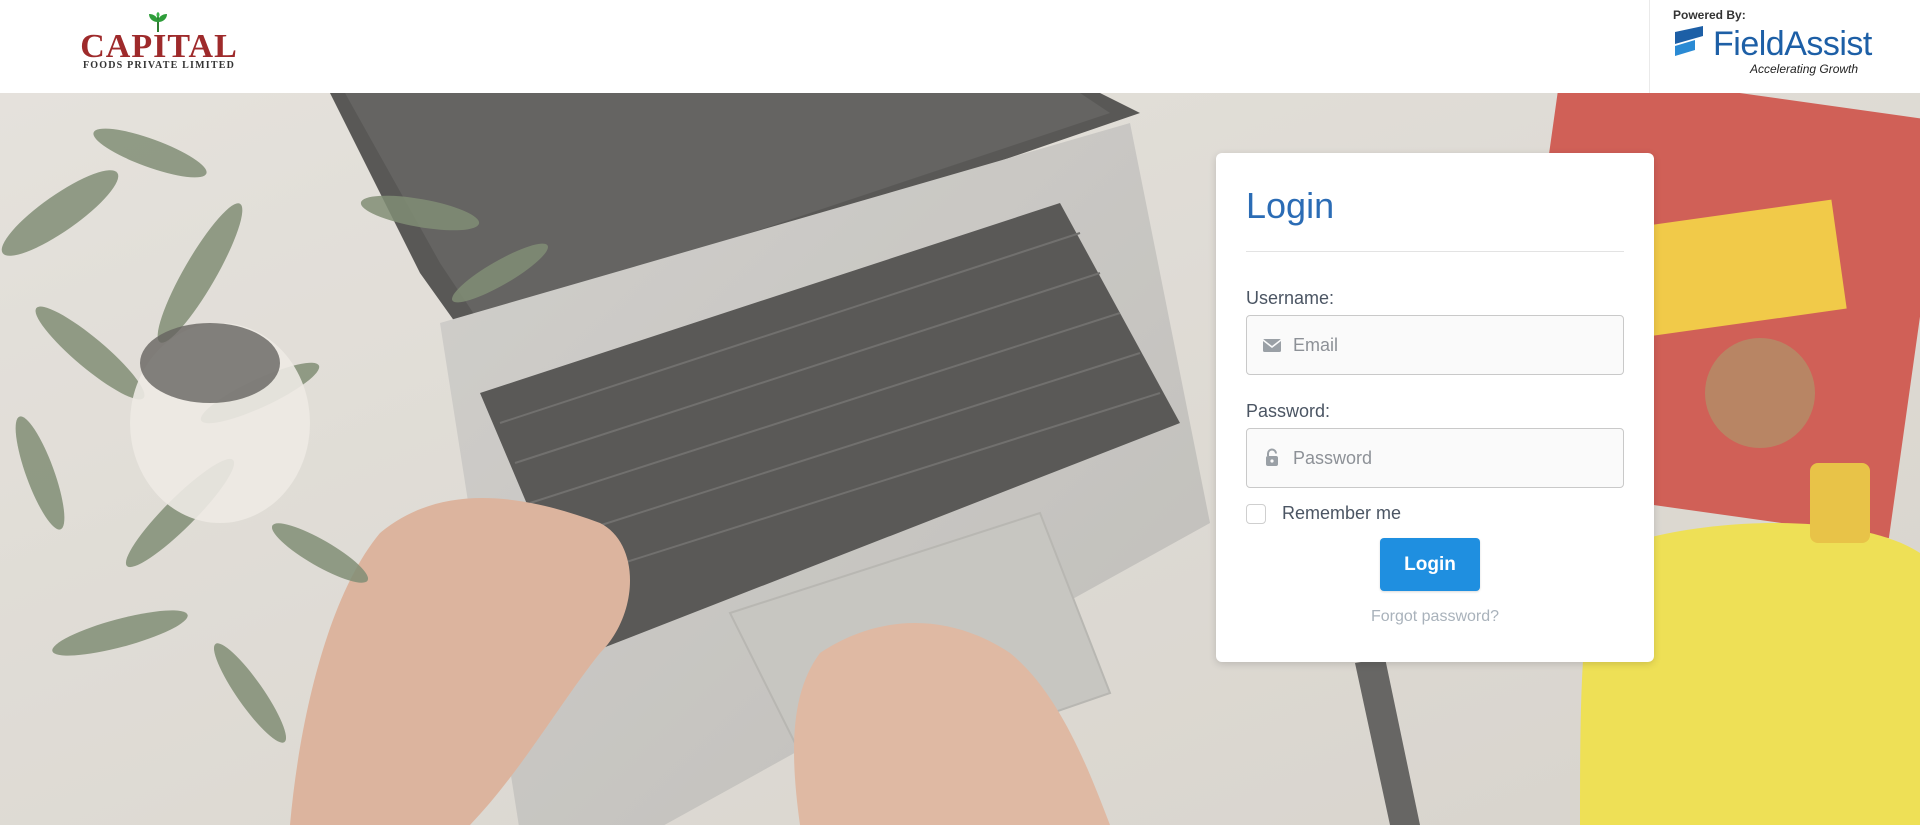  What do you see at coordinates (159, 65) in the screenshot?
I see `brand-subtitle: FOODS PRIVATE LIMITED` at bounding box center [159, 65].